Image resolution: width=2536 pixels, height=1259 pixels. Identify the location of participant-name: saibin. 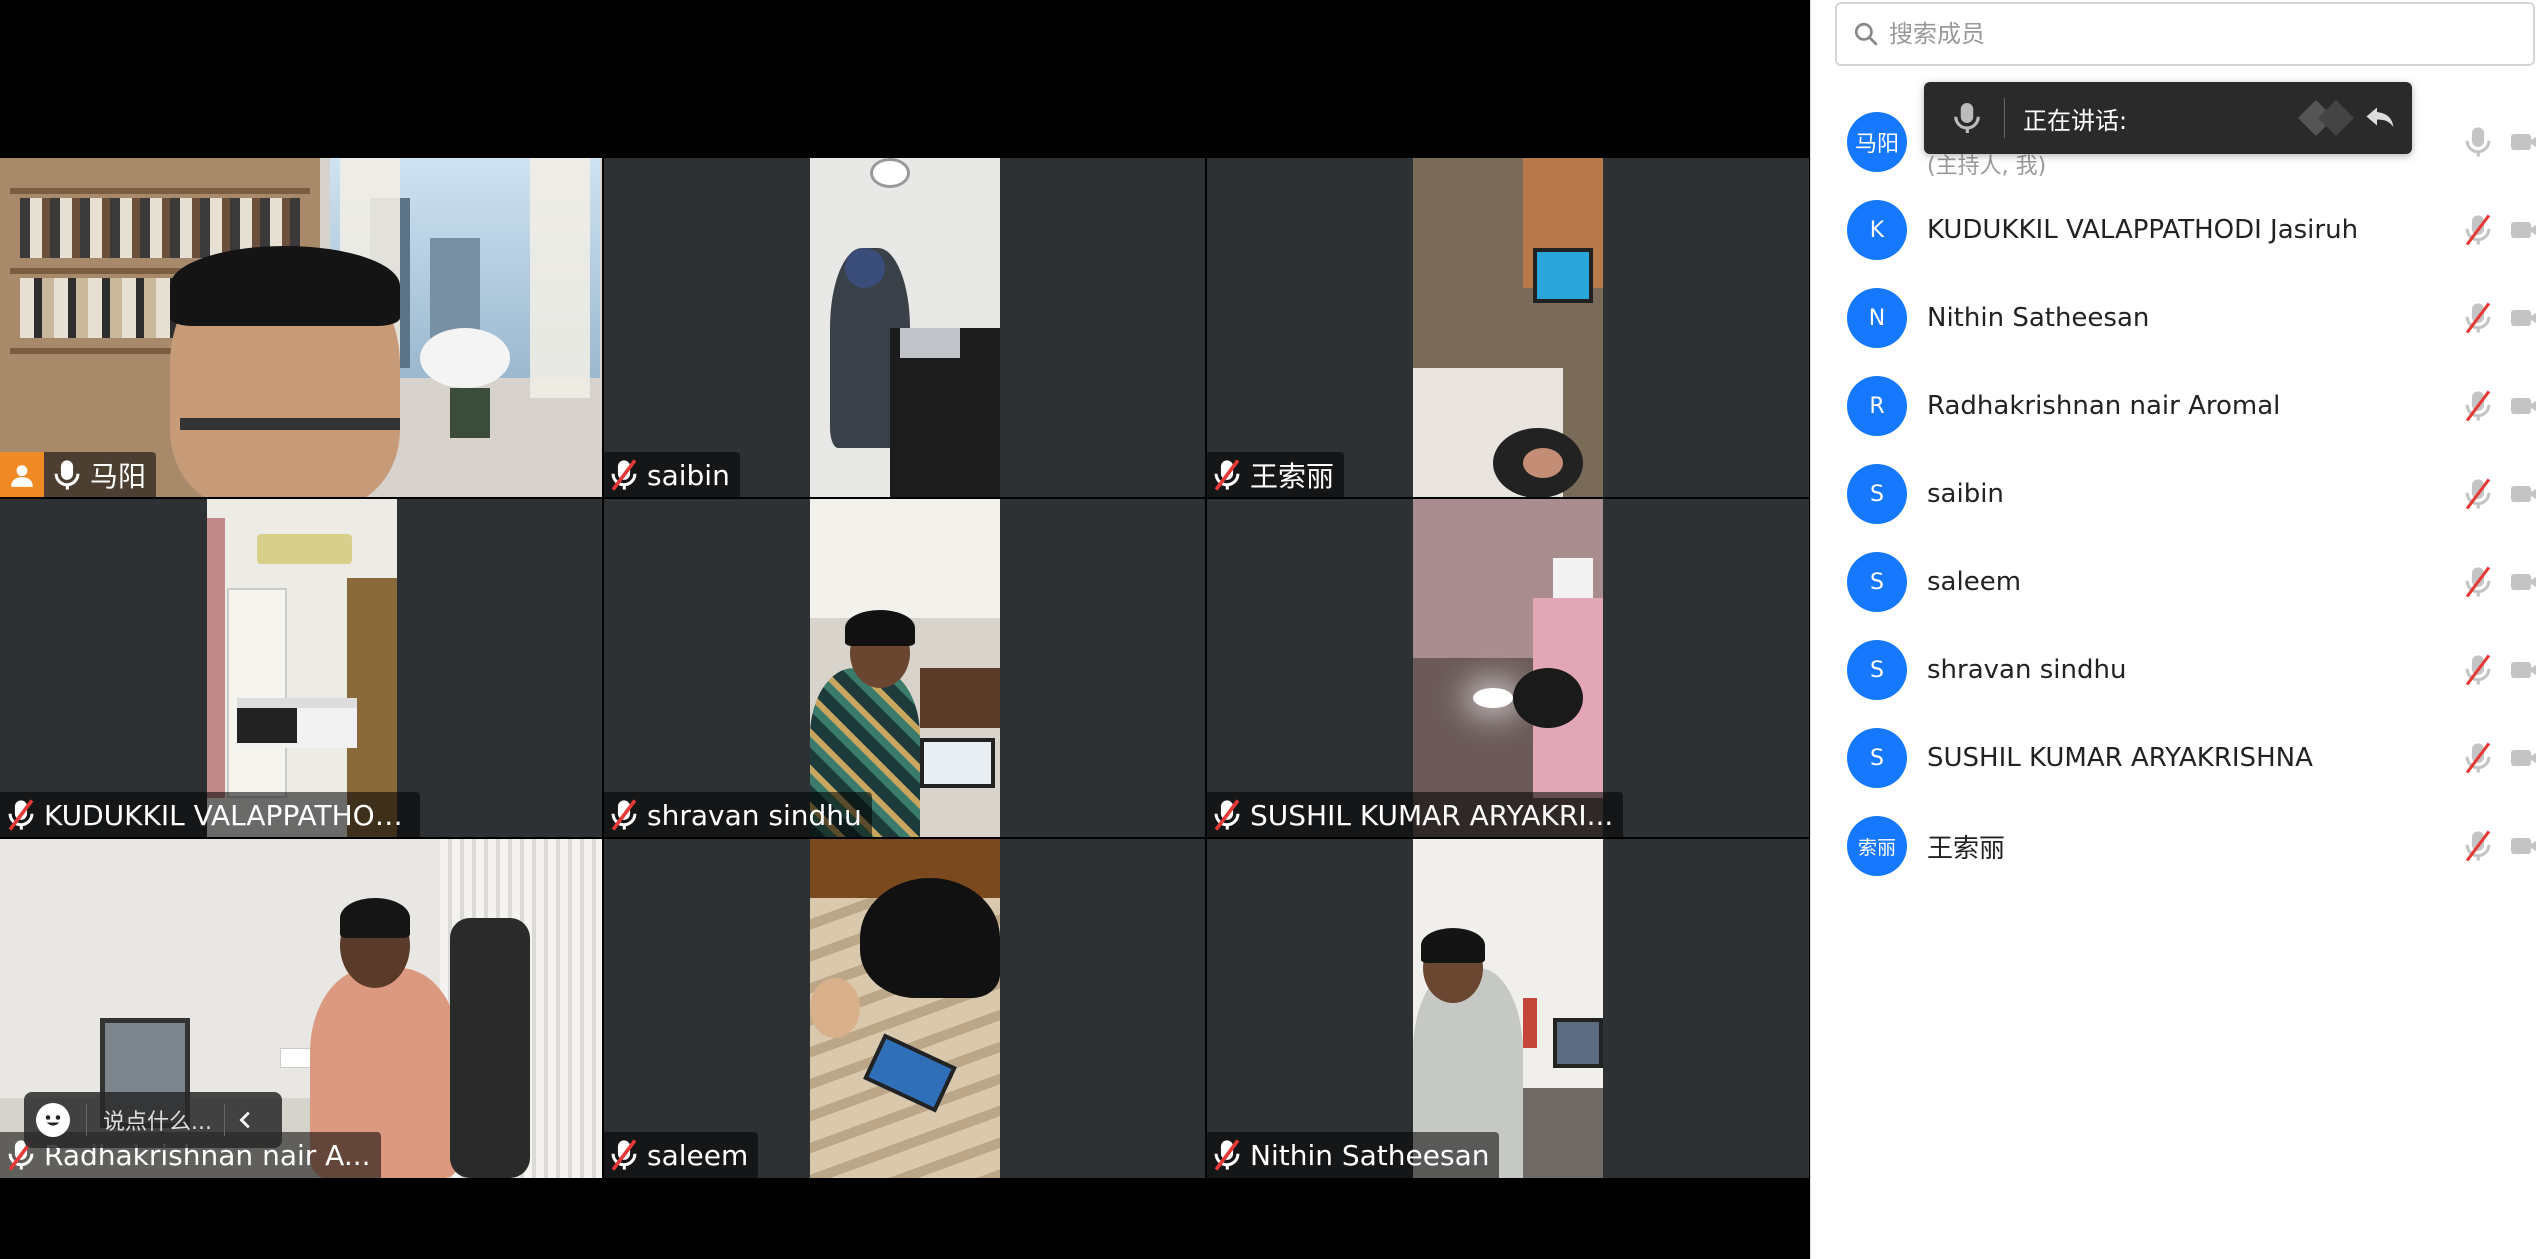
(688, 475).